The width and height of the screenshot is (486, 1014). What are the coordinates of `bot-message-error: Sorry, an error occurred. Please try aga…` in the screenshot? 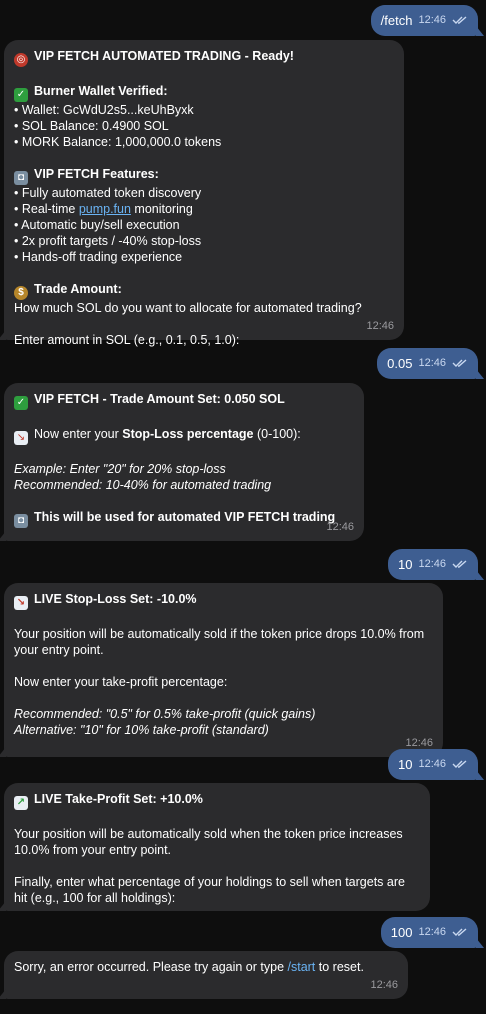 It's located at (204, 975).